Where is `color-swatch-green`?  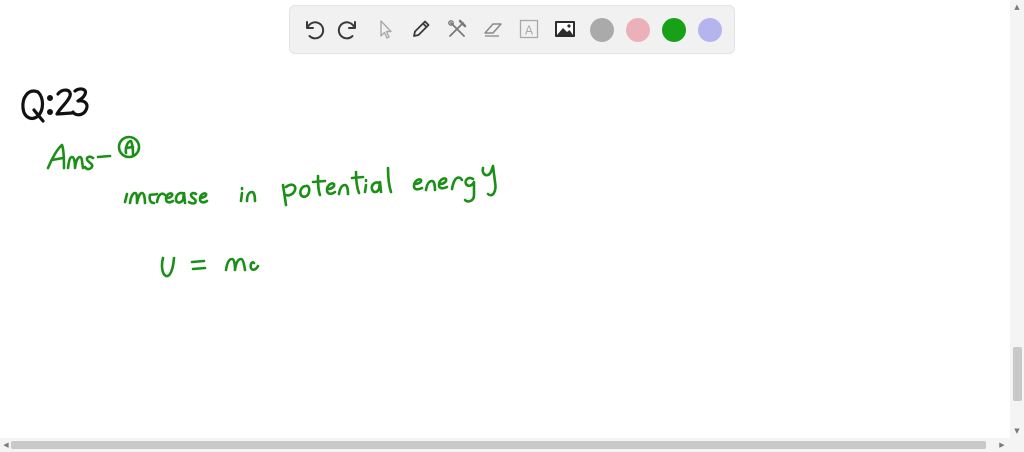
color-swatch-green is located at coordinates (674, 30).